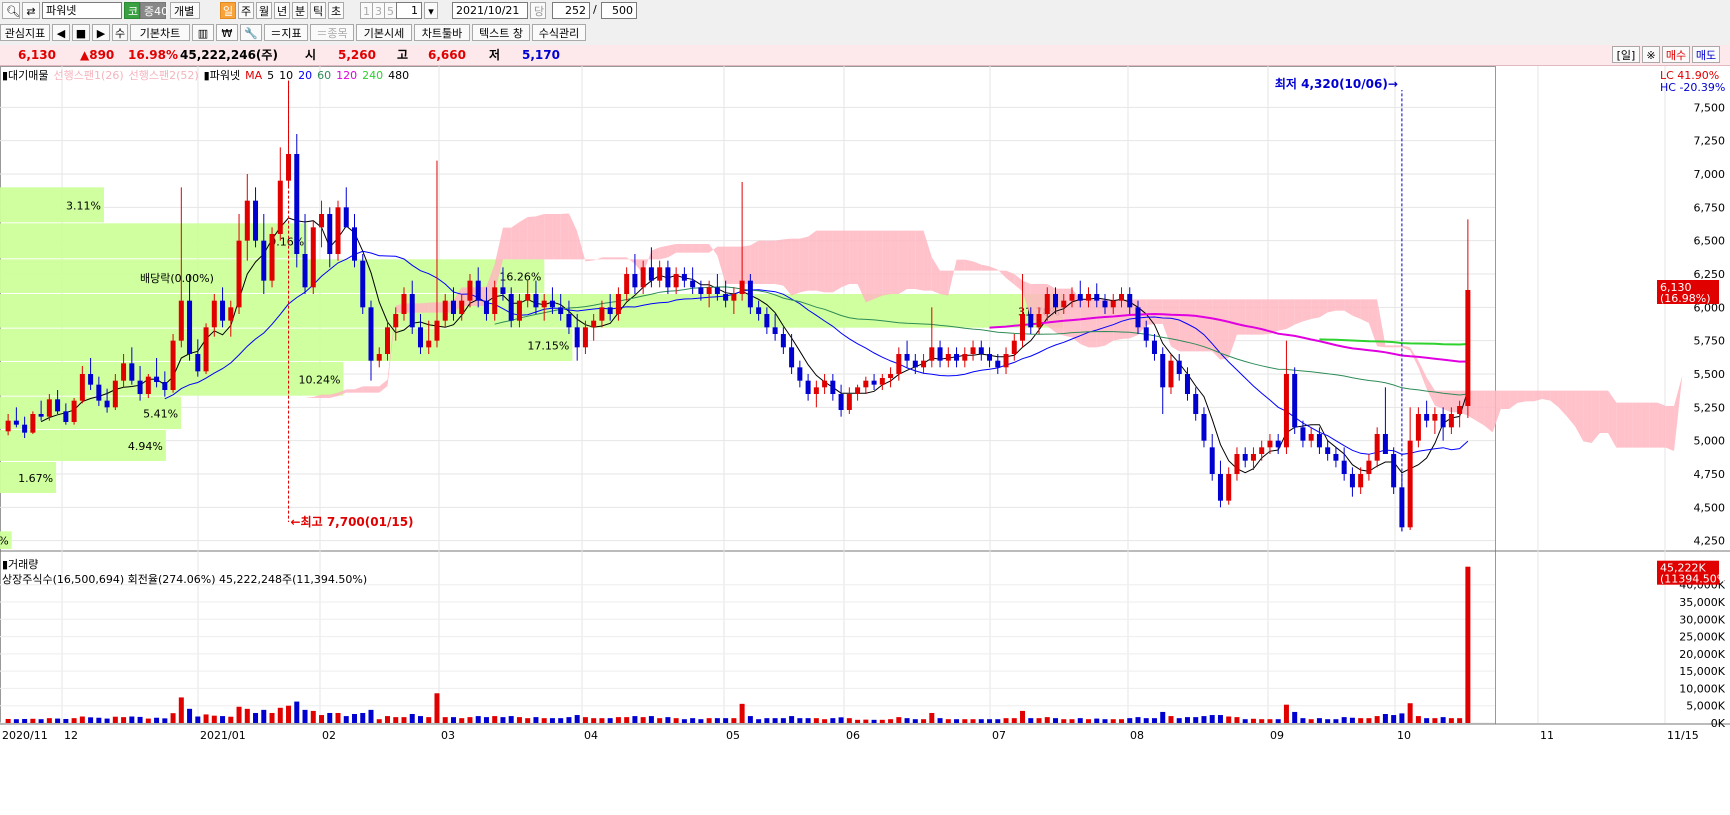  What do you see at coordinates (1692, 87) in the screenshot?
I see `hc-marker: HC -20.39%` at bounding box center [1692, 87].